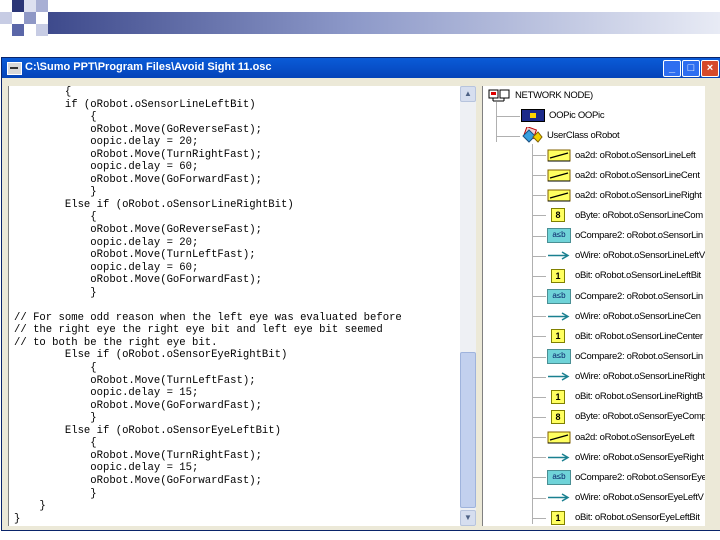 Image resolution: width=720 pixels, height=540 pixels. What do you see at coordinates (638, 195) in the screenshot?
I see `tree-item-label: oa2d: oRobot.oSensorLineRight` at bounding box center [638, 195].